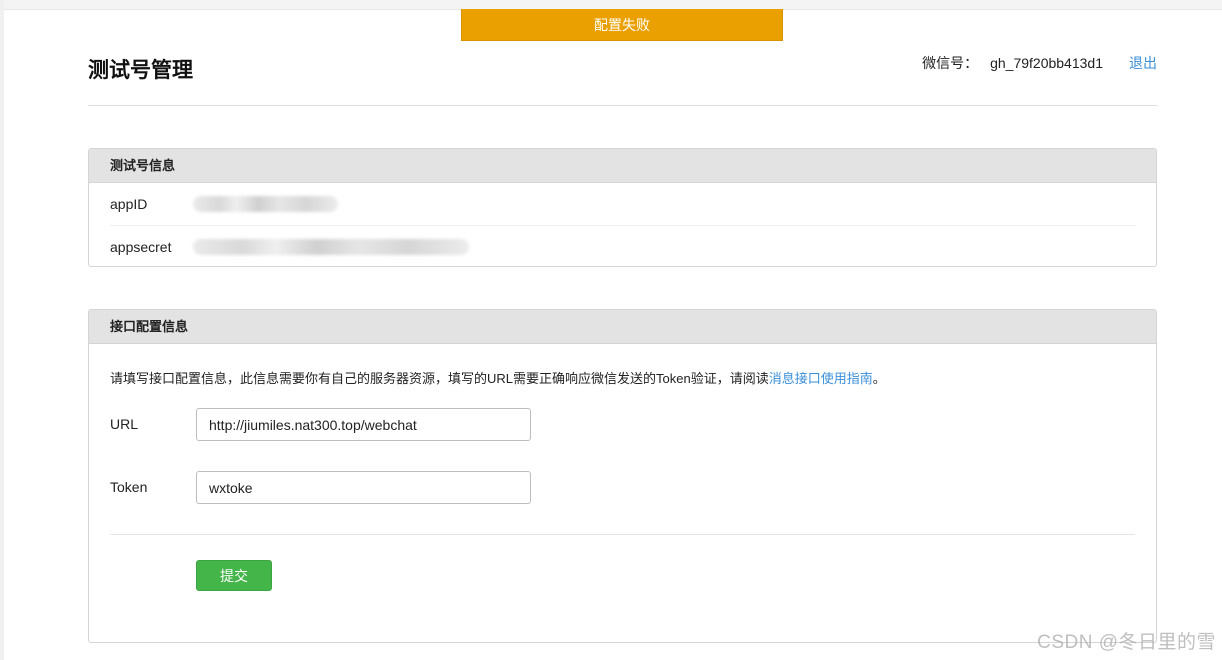 Image resolution: width=1222 pixels, height=660 pixels. I want to click on account-value: gh_79f20bb413d1, so click(1046, 63).